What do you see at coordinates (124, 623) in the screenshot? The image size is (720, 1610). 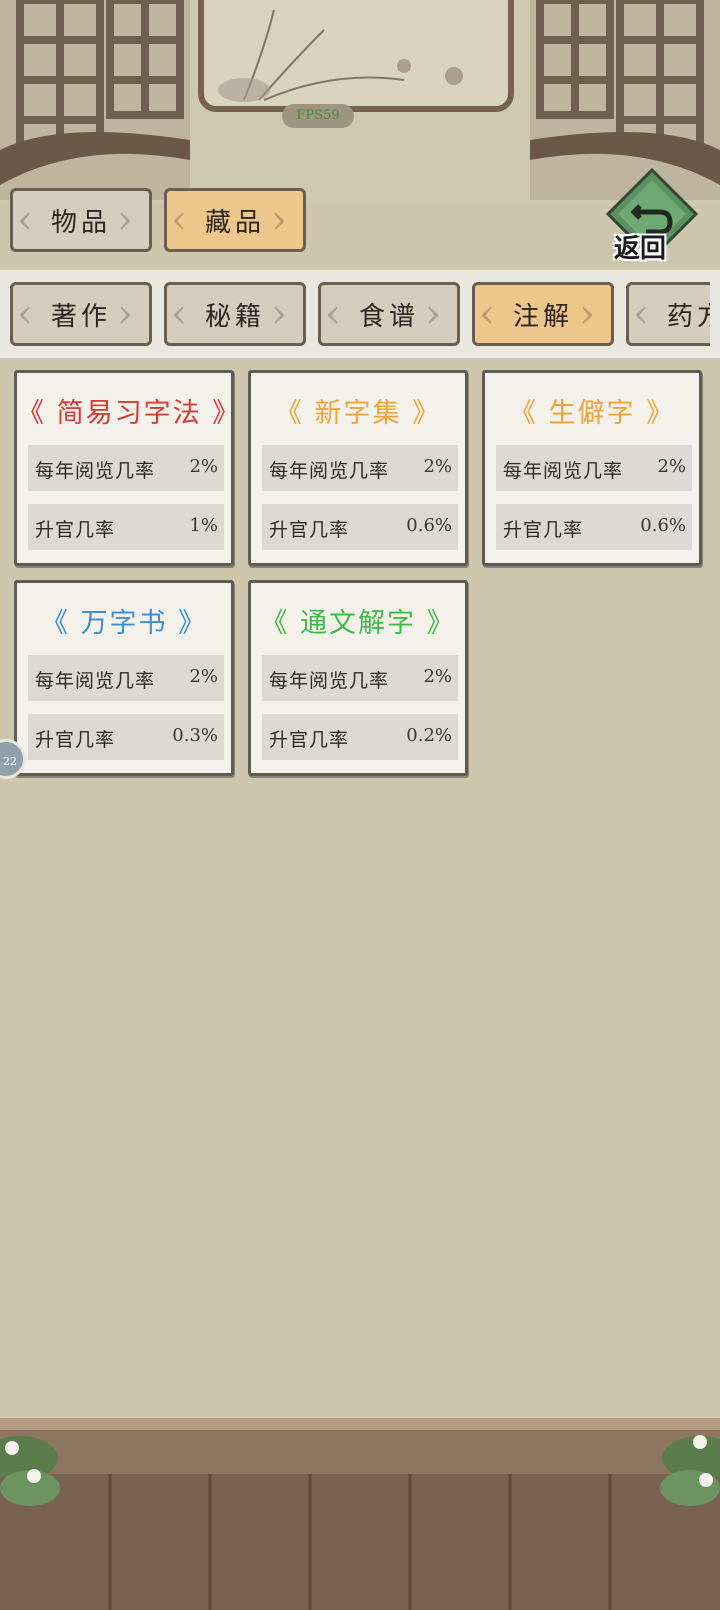 I see `item-title: 《 万字书 》` at bounding box center [124, 623].